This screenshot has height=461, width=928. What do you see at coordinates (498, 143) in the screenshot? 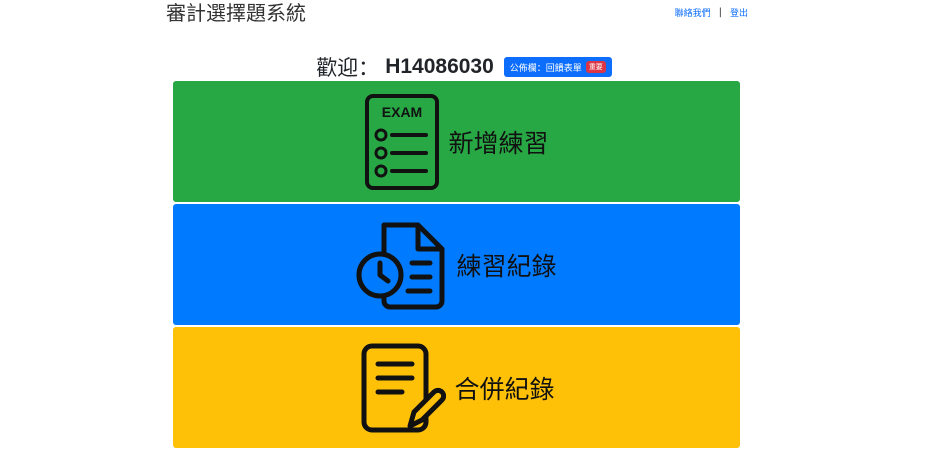
I see `new-practice-label: 新增練習` at bounding box center [498, 143].